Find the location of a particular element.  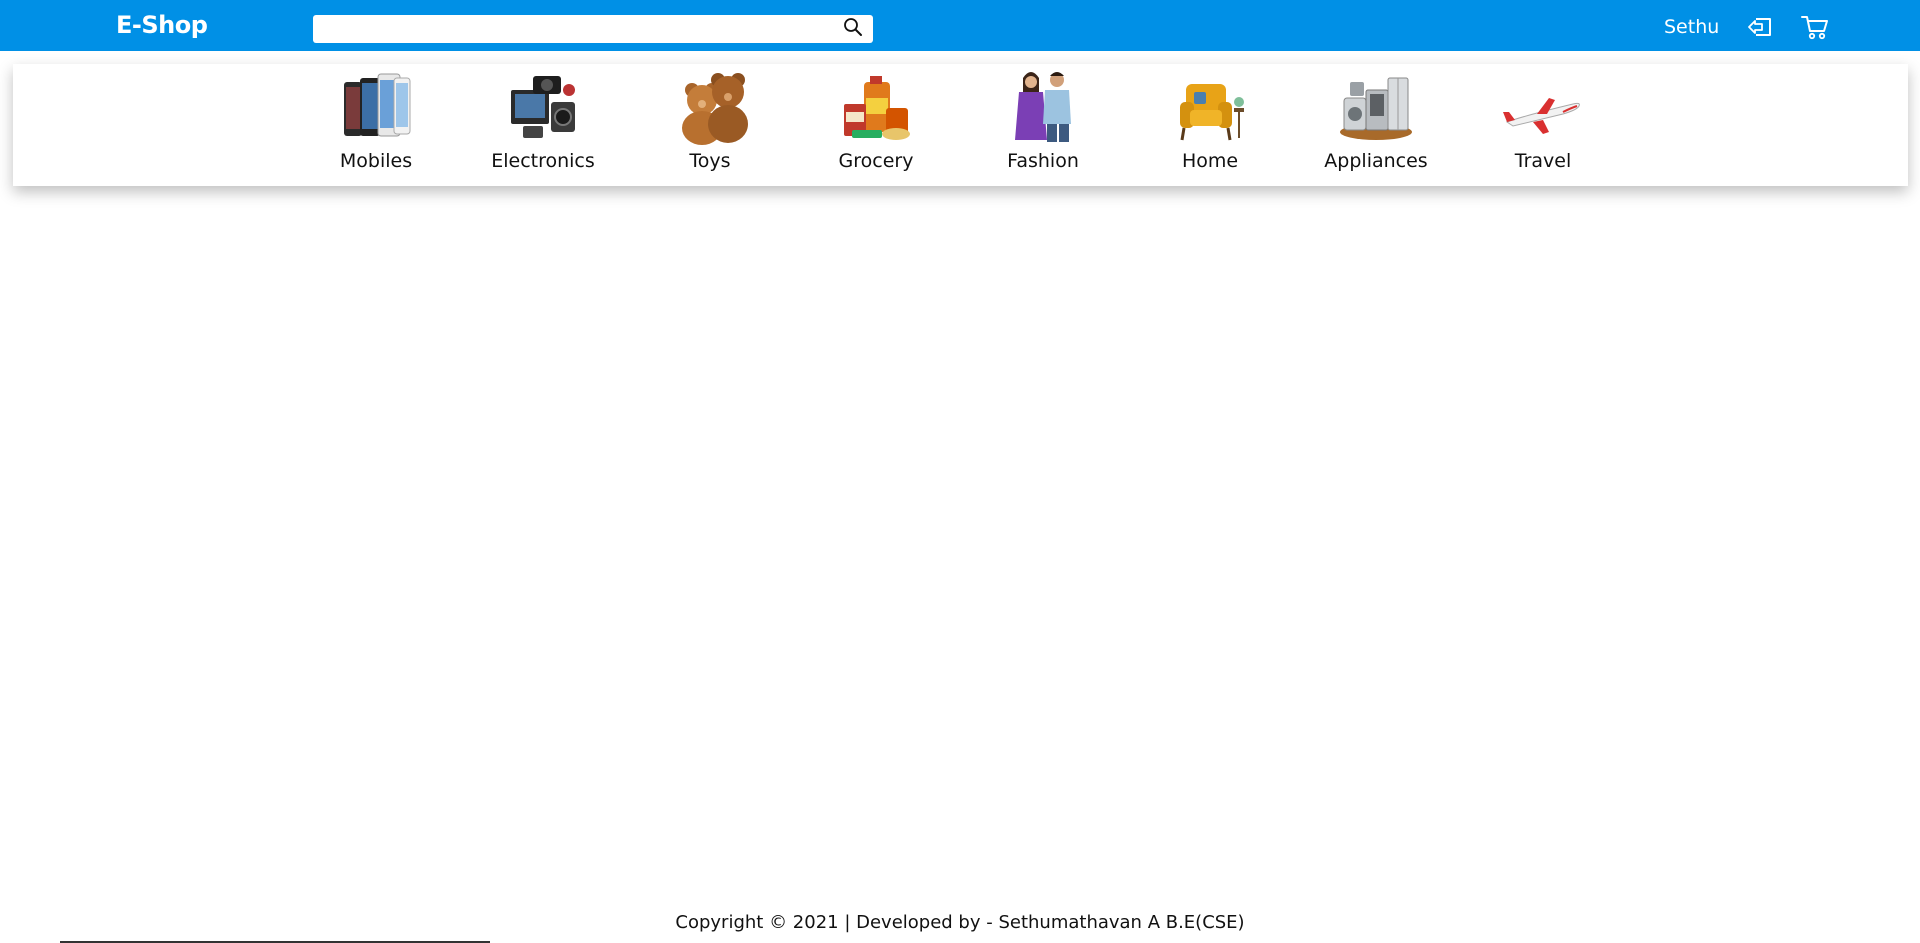

search-icon is located at coordinates (853, 28).